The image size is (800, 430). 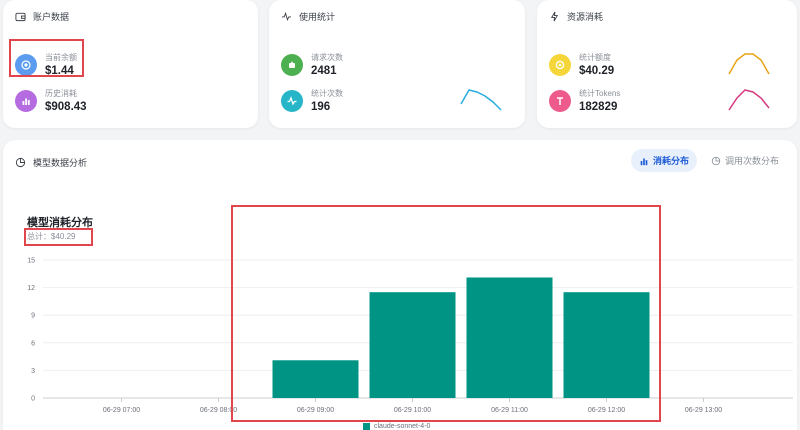 What do you see at coordinates (20, 17) in the screenshot?
I see `wallet-icon` at bounding box center [20, 17].